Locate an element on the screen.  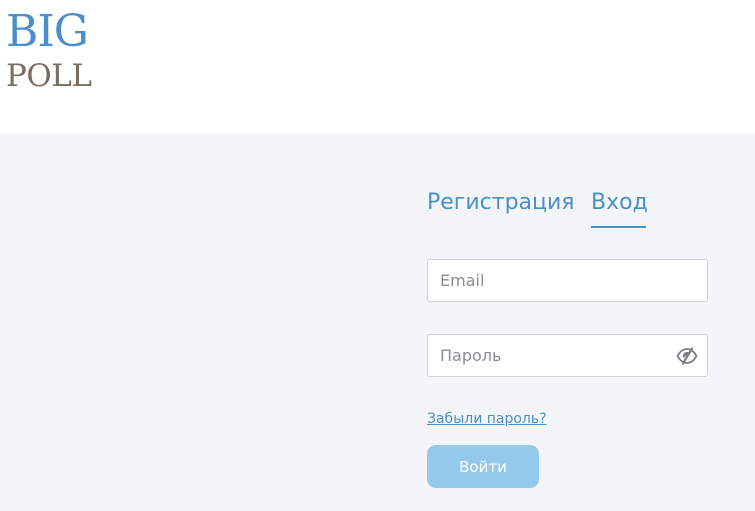
password-field is located at coordinates (567, 355).